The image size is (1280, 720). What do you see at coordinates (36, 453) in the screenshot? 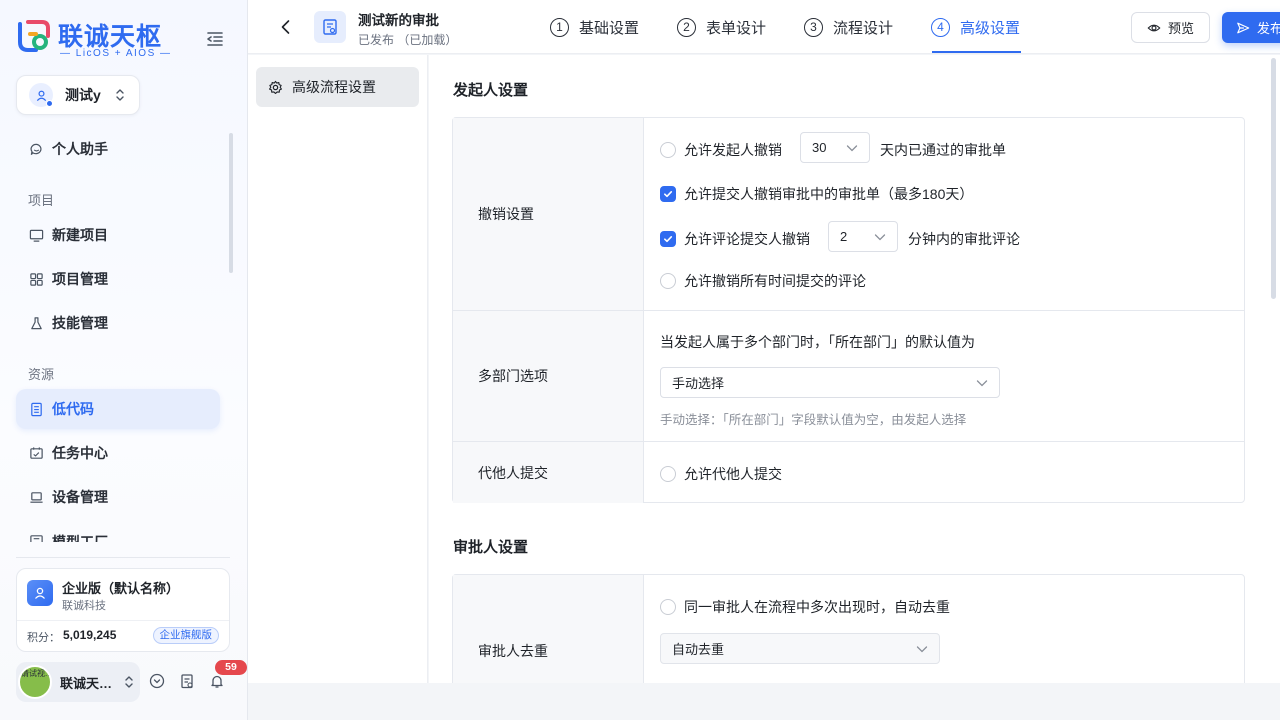
I see `calendar-icon` at bounding box center [36, 453].